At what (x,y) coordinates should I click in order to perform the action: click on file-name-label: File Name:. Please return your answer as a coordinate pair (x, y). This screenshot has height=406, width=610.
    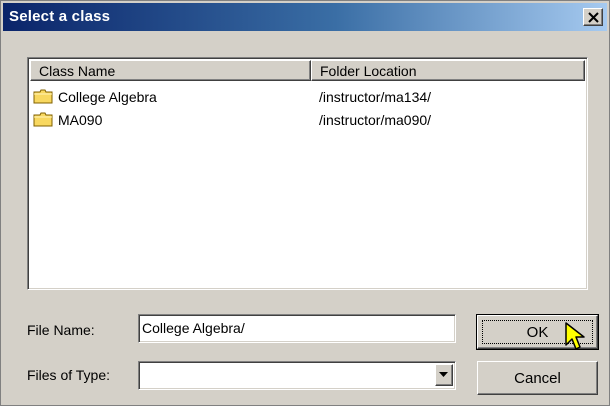
    Looking at the image, I should click on (61, 330).